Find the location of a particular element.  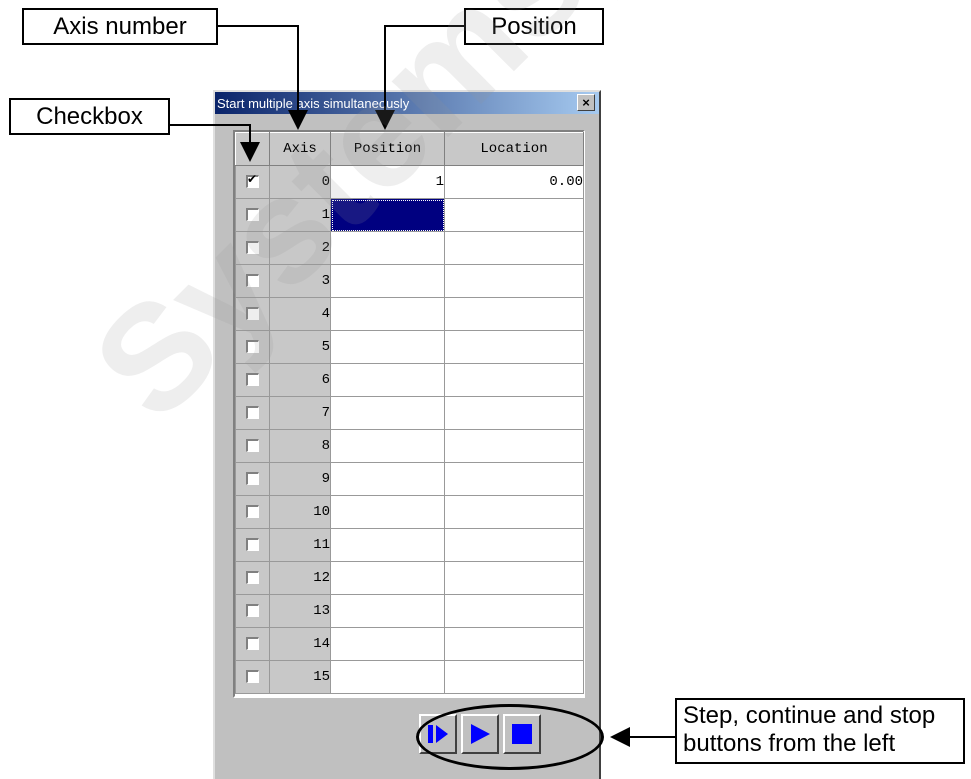

axis-number-cell: 10 is located at coordinates (300, 512).